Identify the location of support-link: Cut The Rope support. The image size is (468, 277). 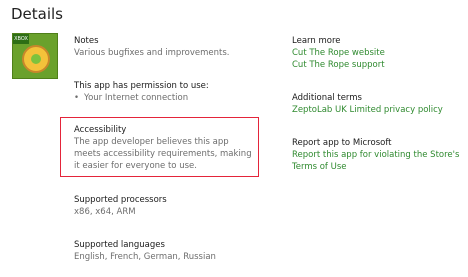
(338, 65).